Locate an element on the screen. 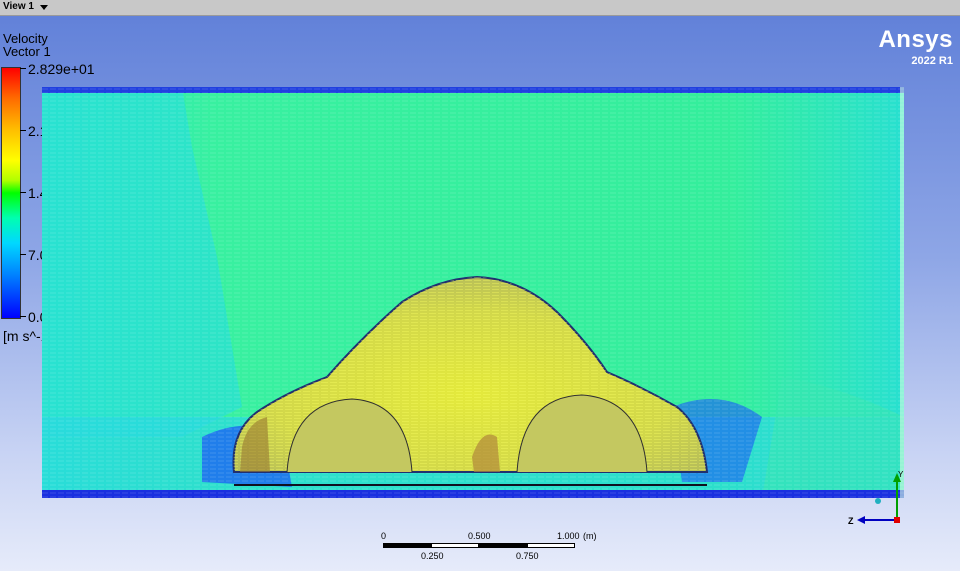 Image resolution: width=960 pixels, height=571 pixels. chevron-down-icon is located at coordinates (43, 7).